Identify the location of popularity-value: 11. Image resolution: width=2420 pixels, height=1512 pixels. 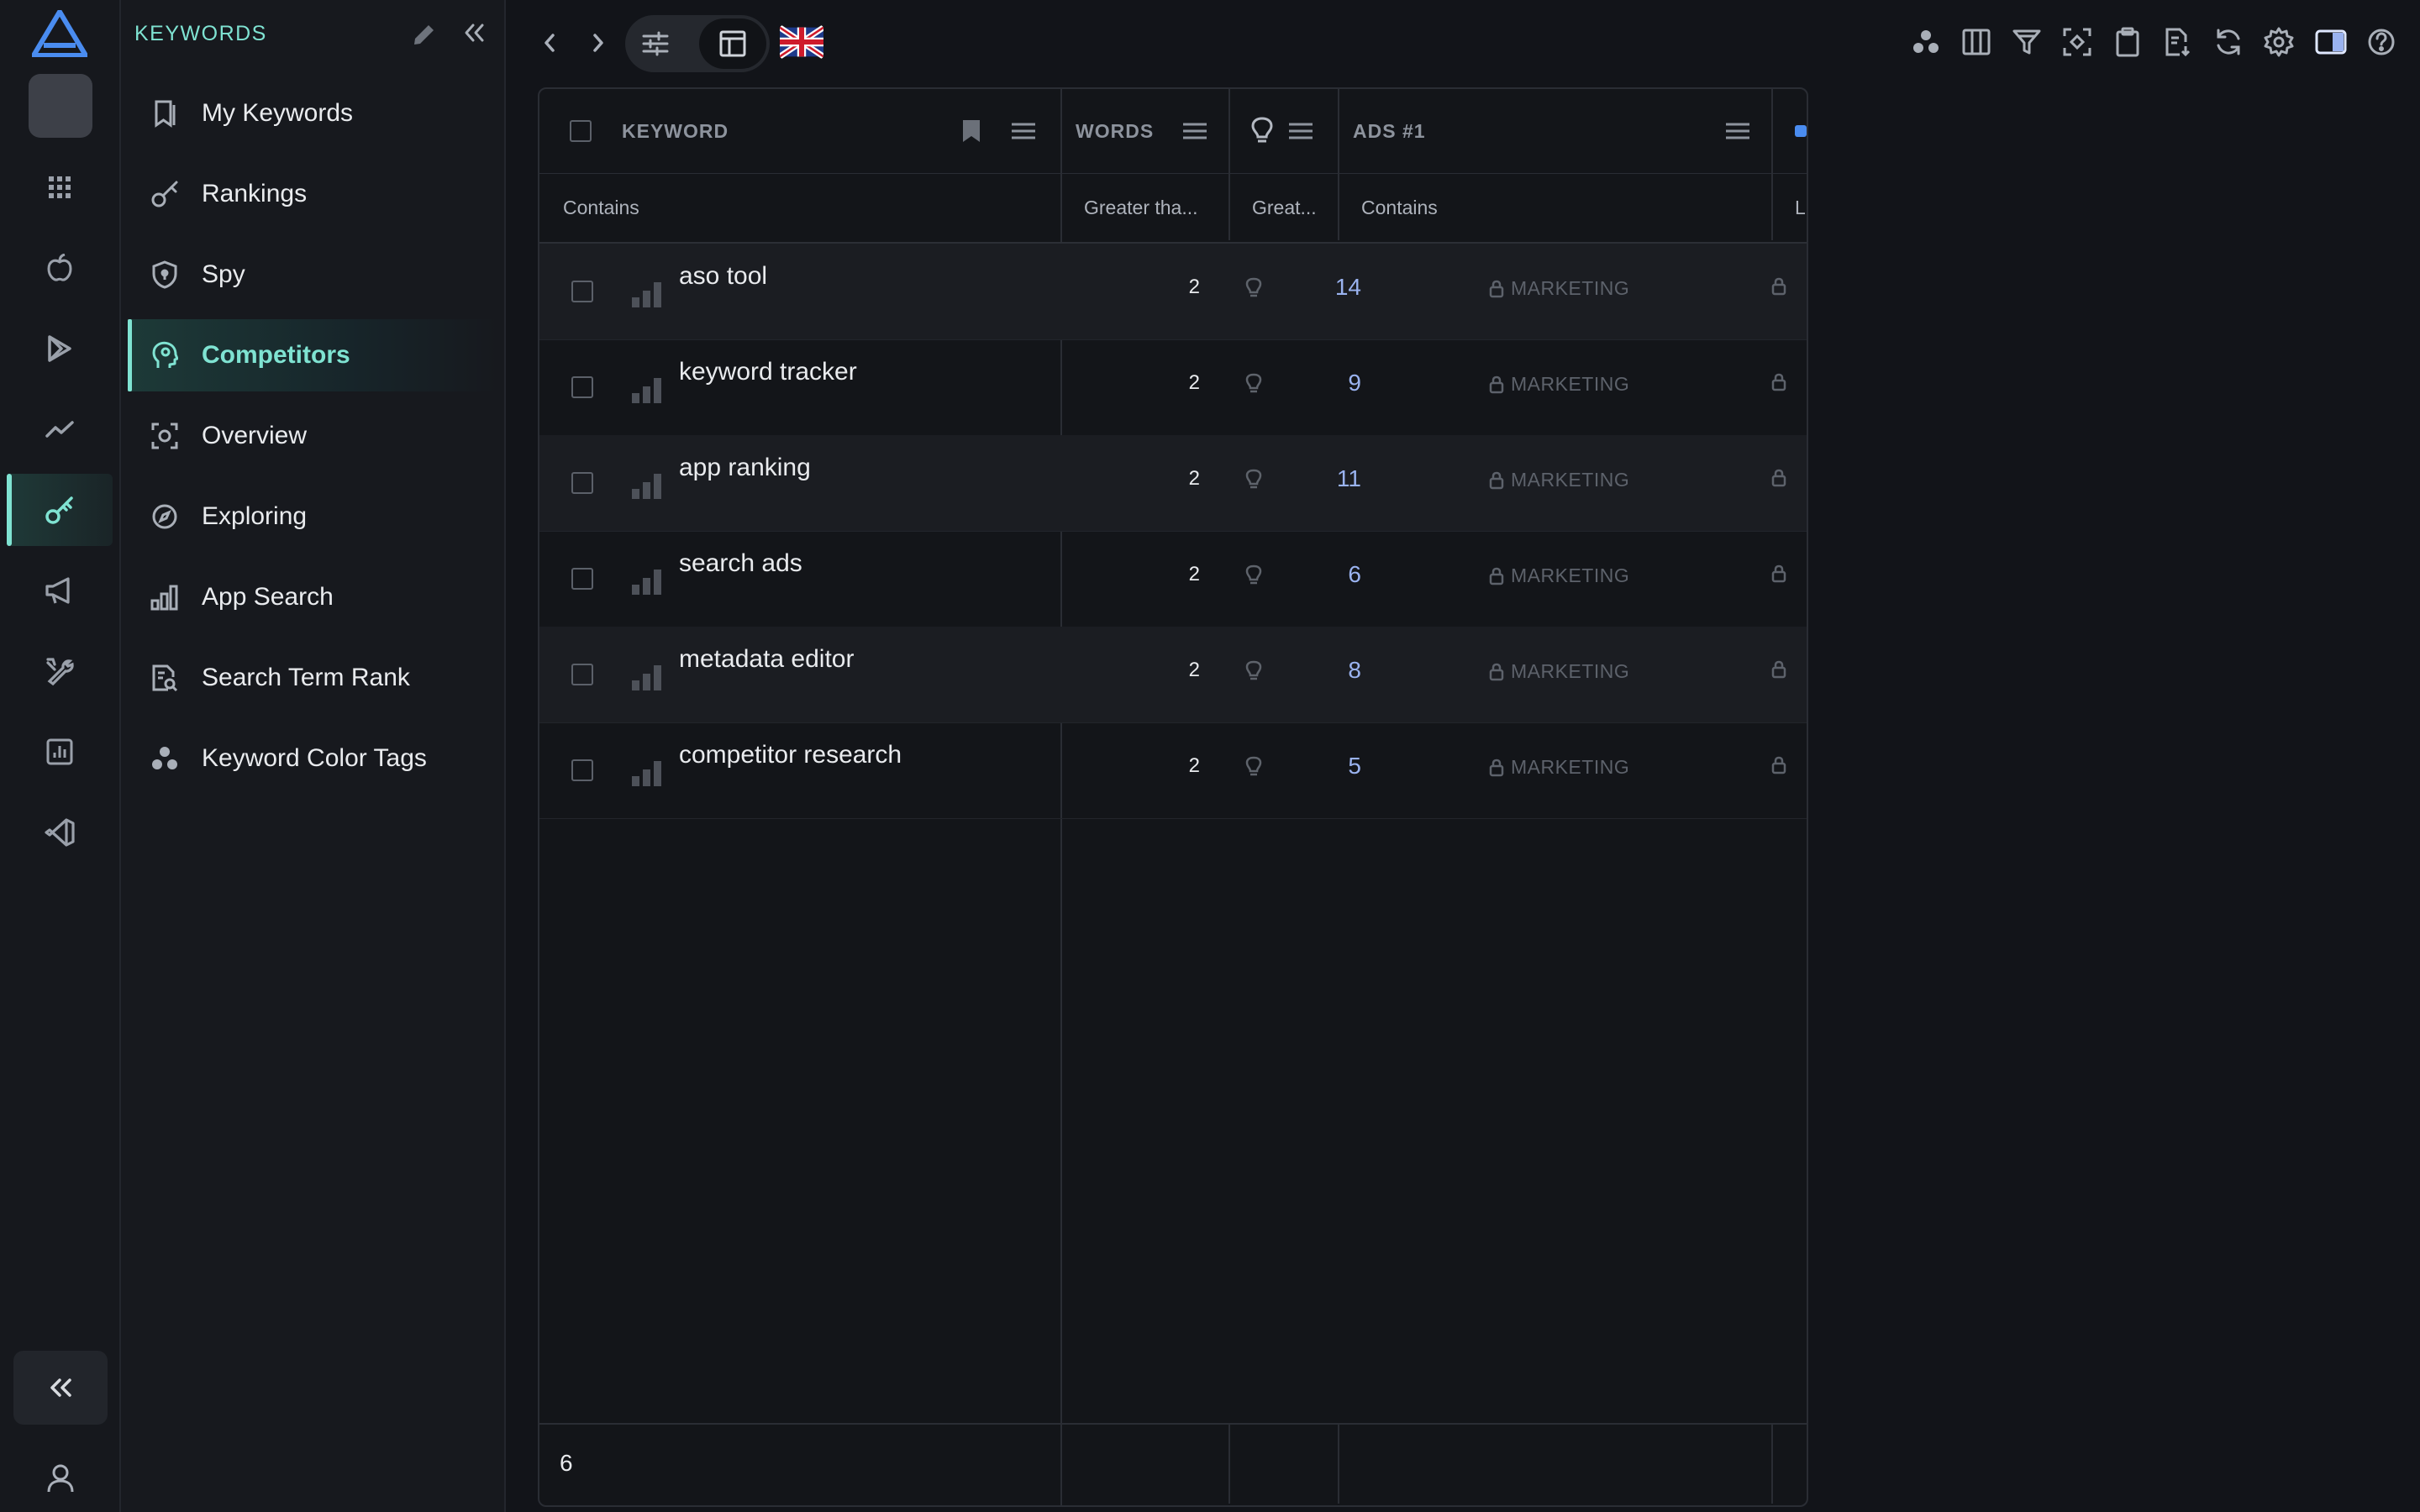
(1316, 478).